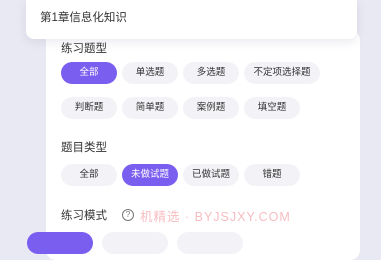 The width and height of the screenshot is (381, 260). I want to click on chapter-selector: 第1章信息化知识, so click(191, 19).